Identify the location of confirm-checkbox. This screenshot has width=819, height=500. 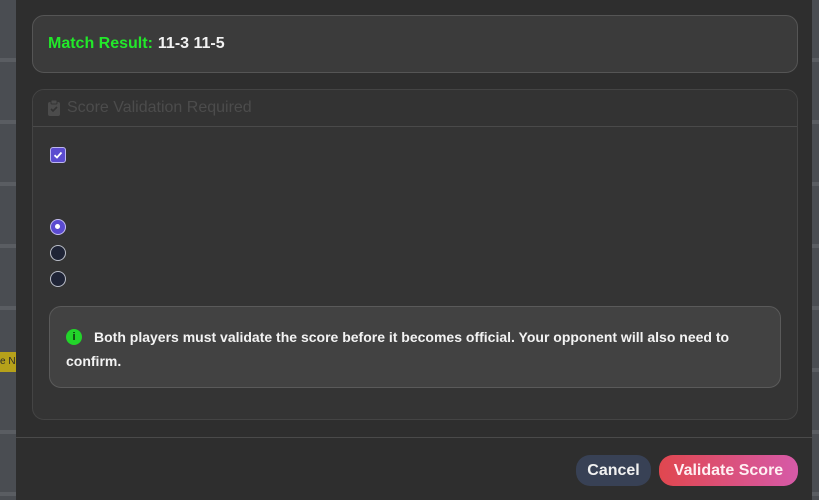
(58, 155).